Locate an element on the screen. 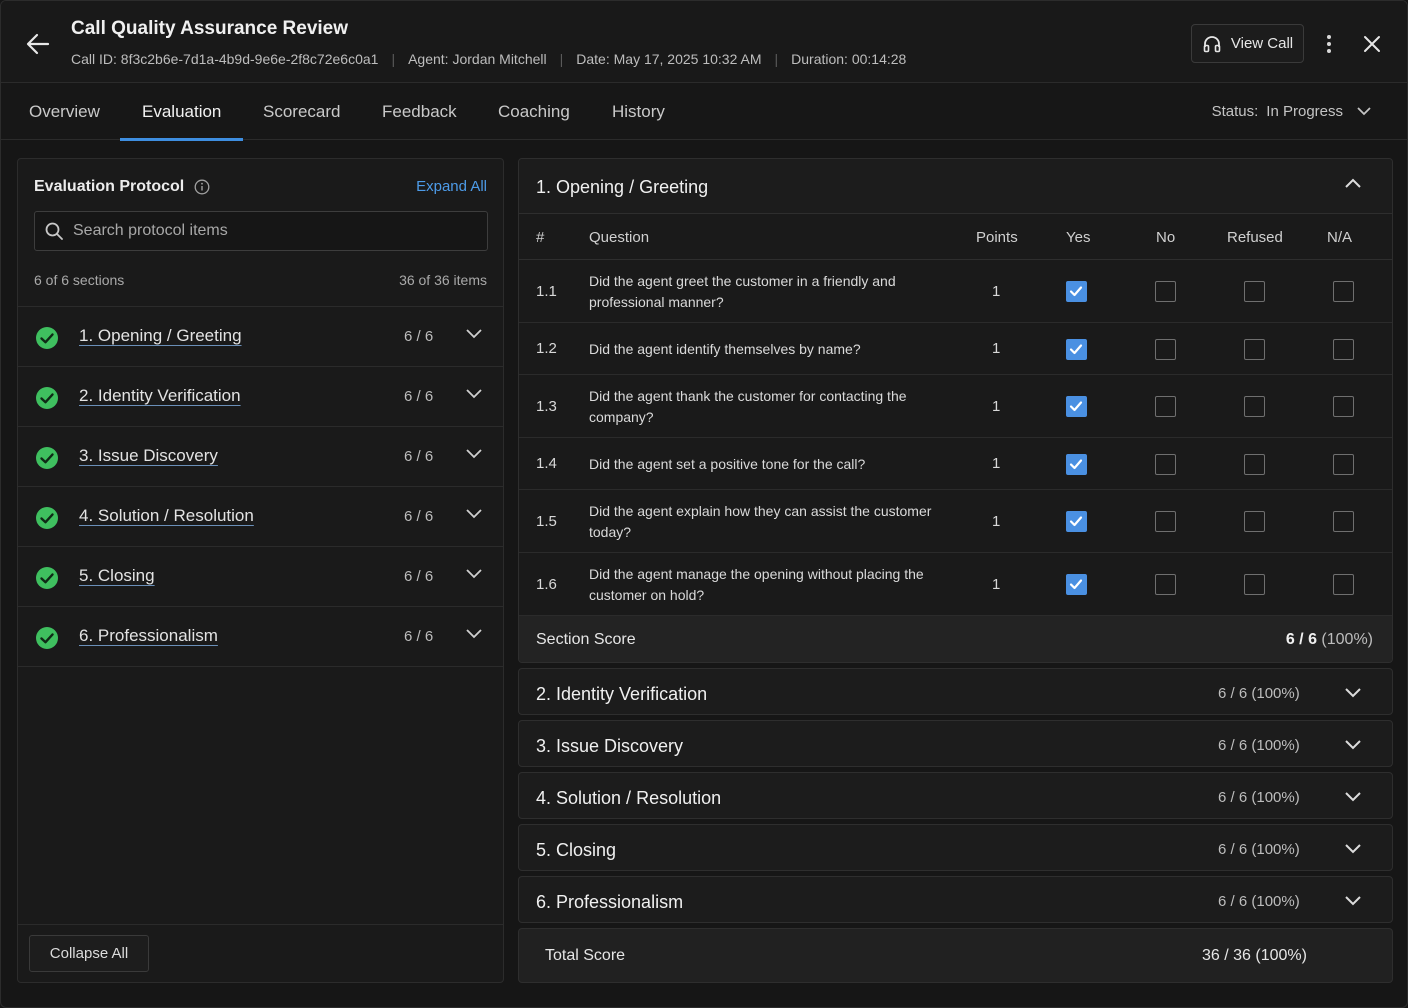 This screenshot has width=1408, height=1008. close-button is located at coordinates (1372, 44).